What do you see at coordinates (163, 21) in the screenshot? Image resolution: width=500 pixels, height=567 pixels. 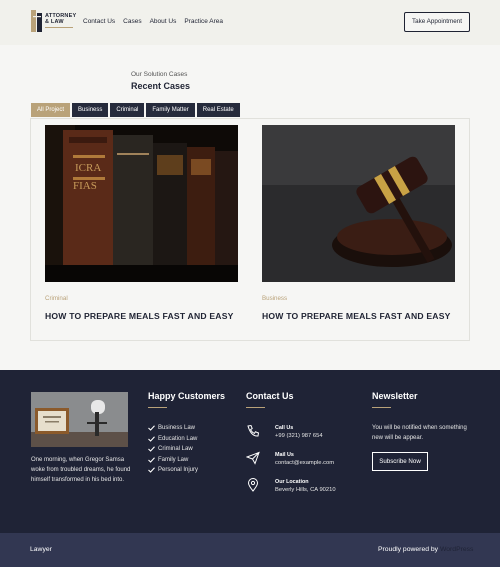 I see `nav-about-us: About Us` at bounding box center [163, 21].